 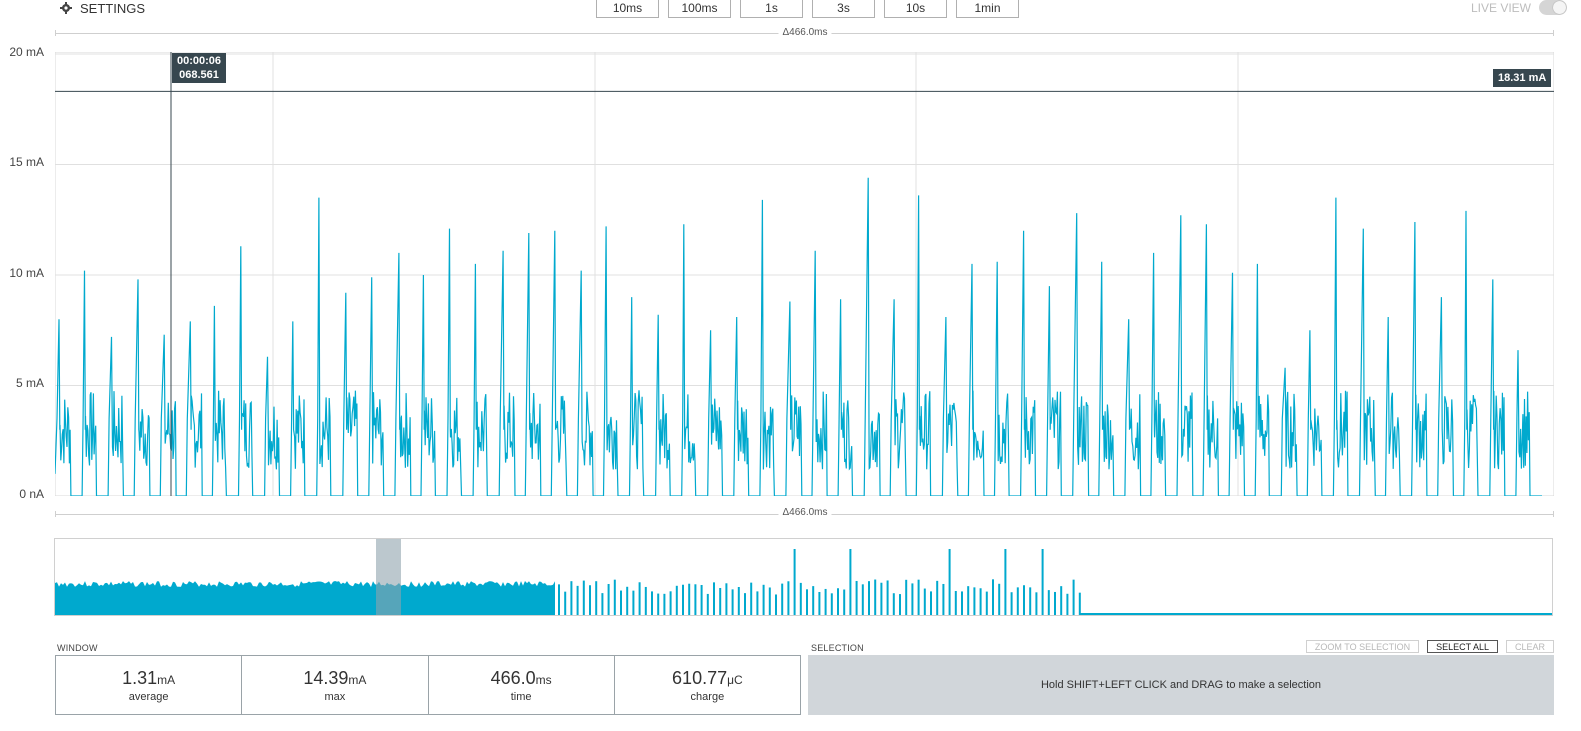 I want to click on stat-charge-value: 610.77, so click(x=700, y=677).